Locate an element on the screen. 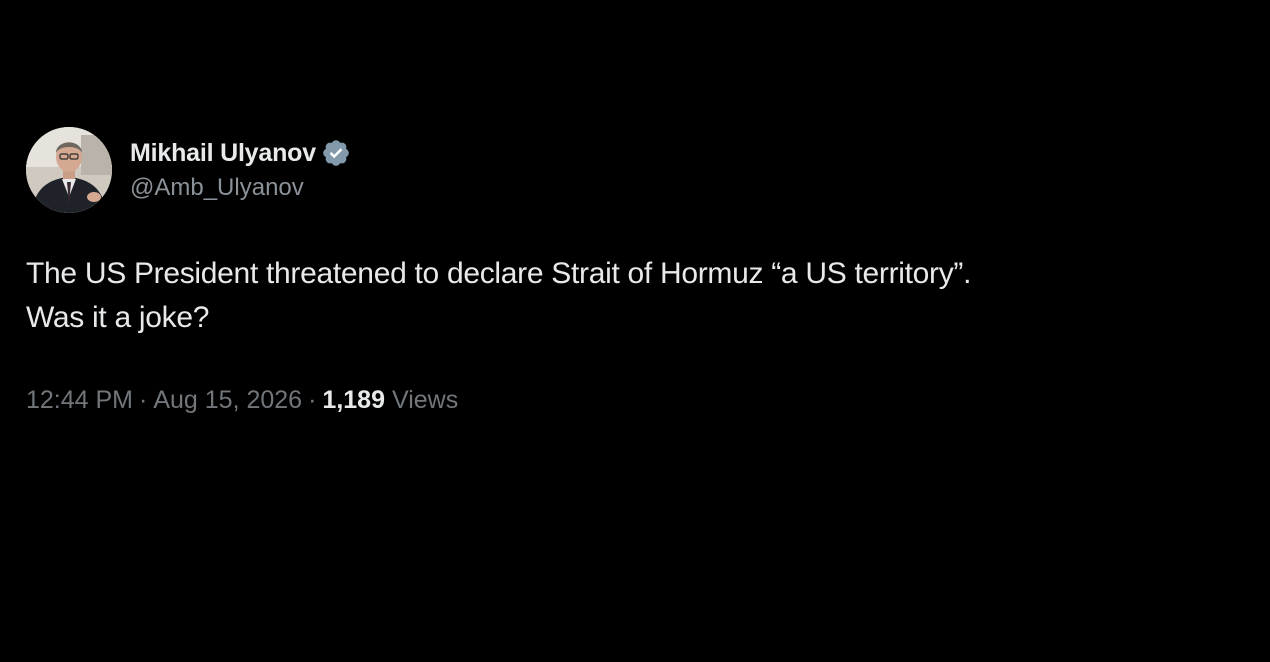  author-names: Mikhail Ulyanov @Amb_Ulyanov is located at coordinates (240, 170).